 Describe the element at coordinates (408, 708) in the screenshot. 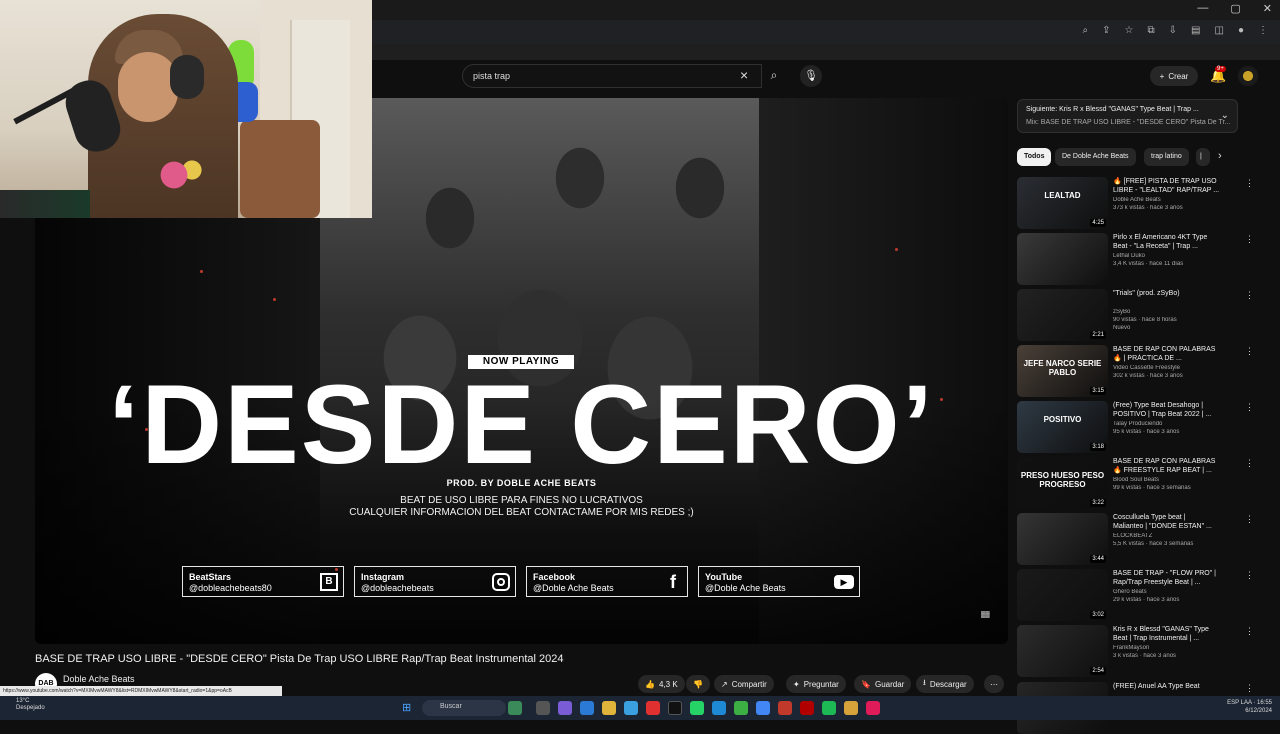

I see `windows-start-icon: ⊞` at that location.